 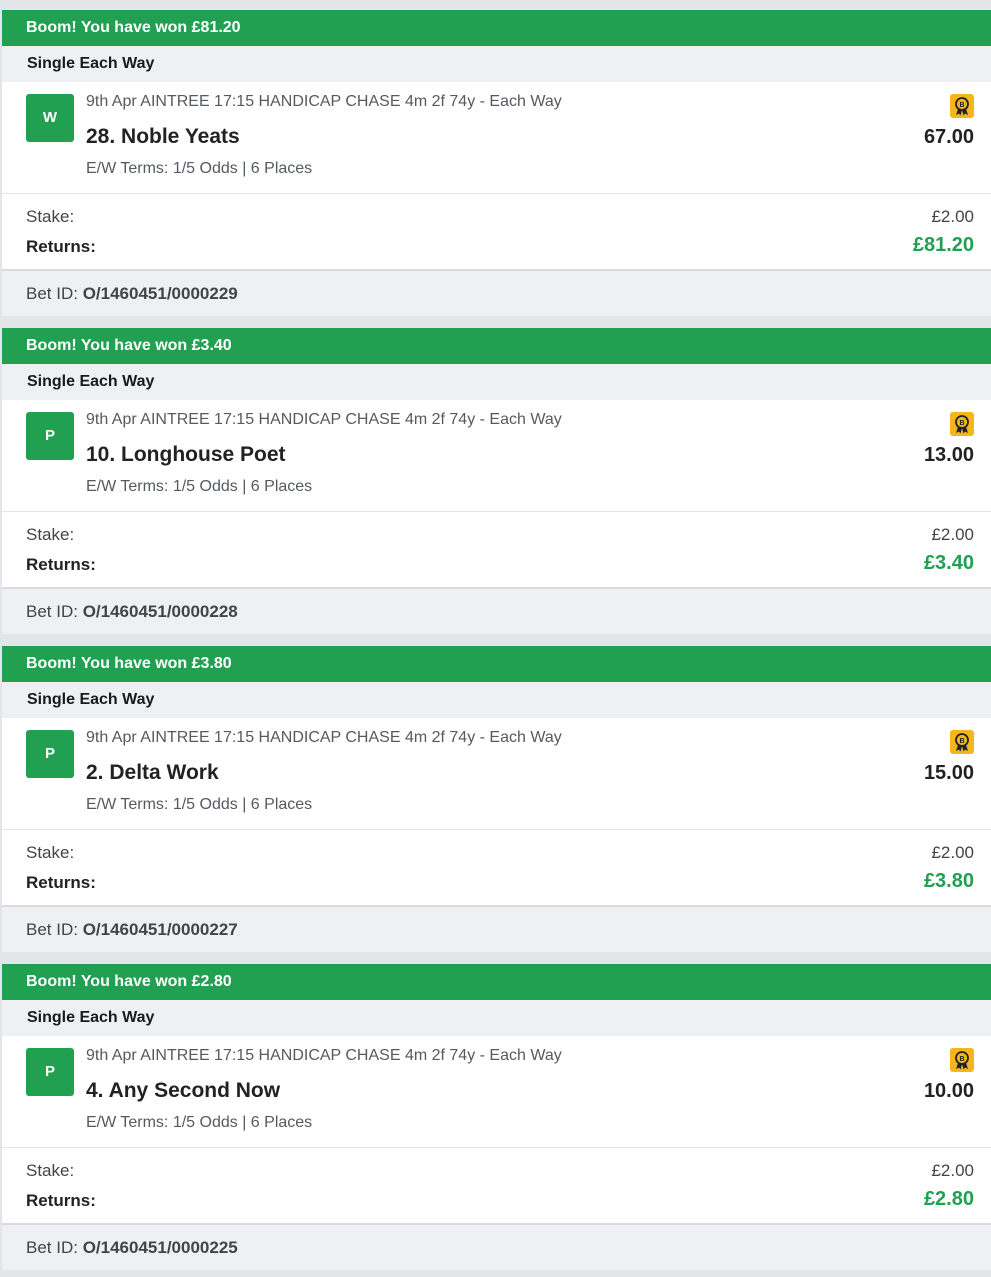 What do you see at coordinates (496, 346) in the screenshot?
I see `win-banner: Boom! You have won £3.40` at bounding box center [496, 346].